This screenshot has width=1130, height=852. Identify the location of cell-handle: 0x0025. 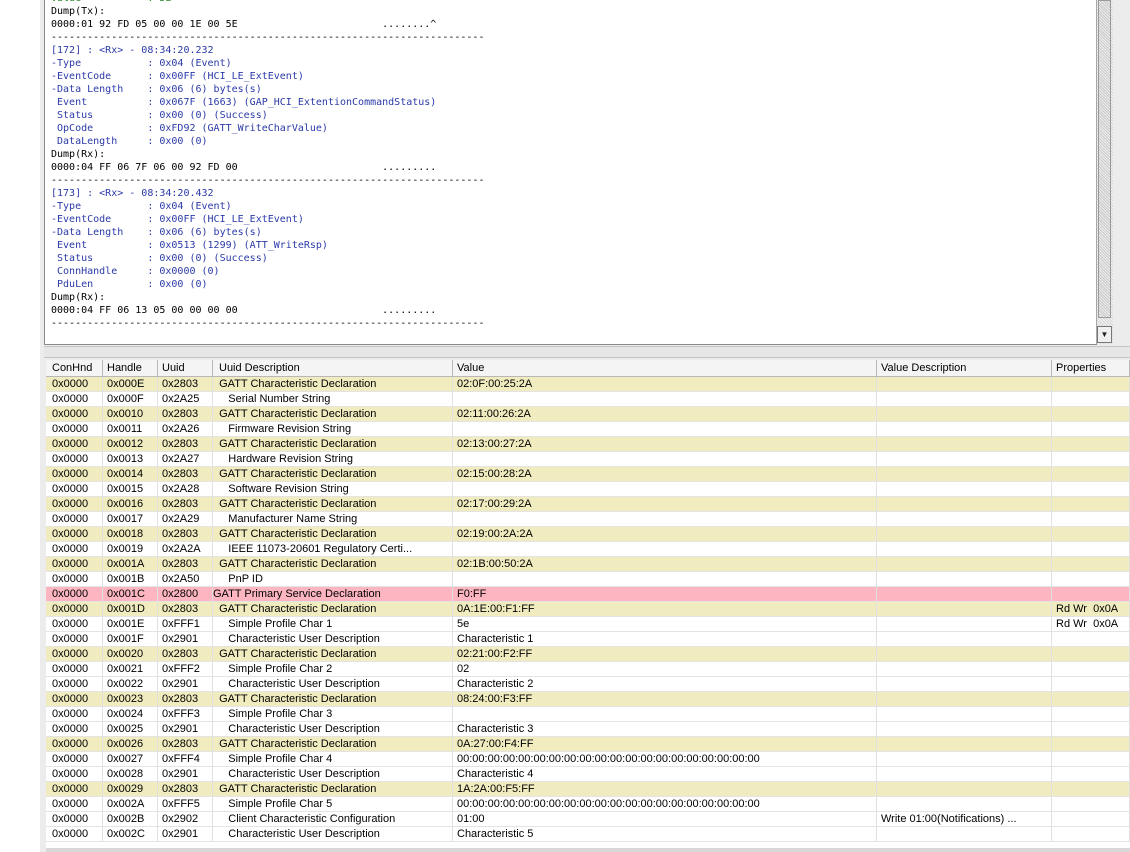
(130, 729).